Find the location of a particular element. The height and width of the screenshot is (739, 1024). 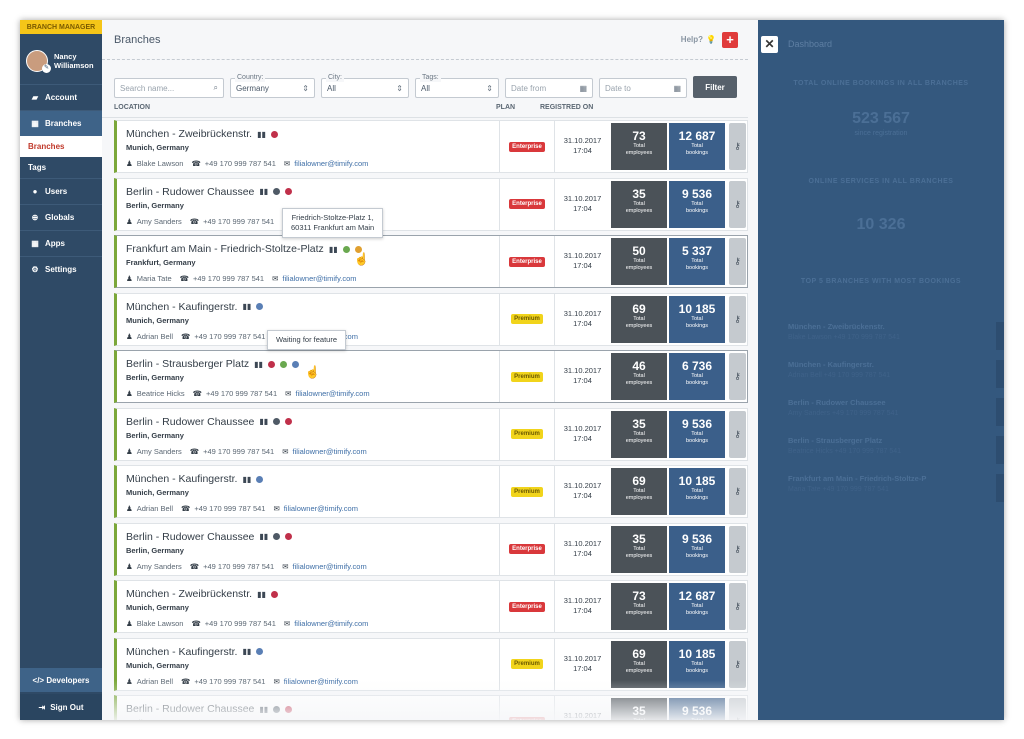

close-button: ✕ is located at coordinates (769, 44).